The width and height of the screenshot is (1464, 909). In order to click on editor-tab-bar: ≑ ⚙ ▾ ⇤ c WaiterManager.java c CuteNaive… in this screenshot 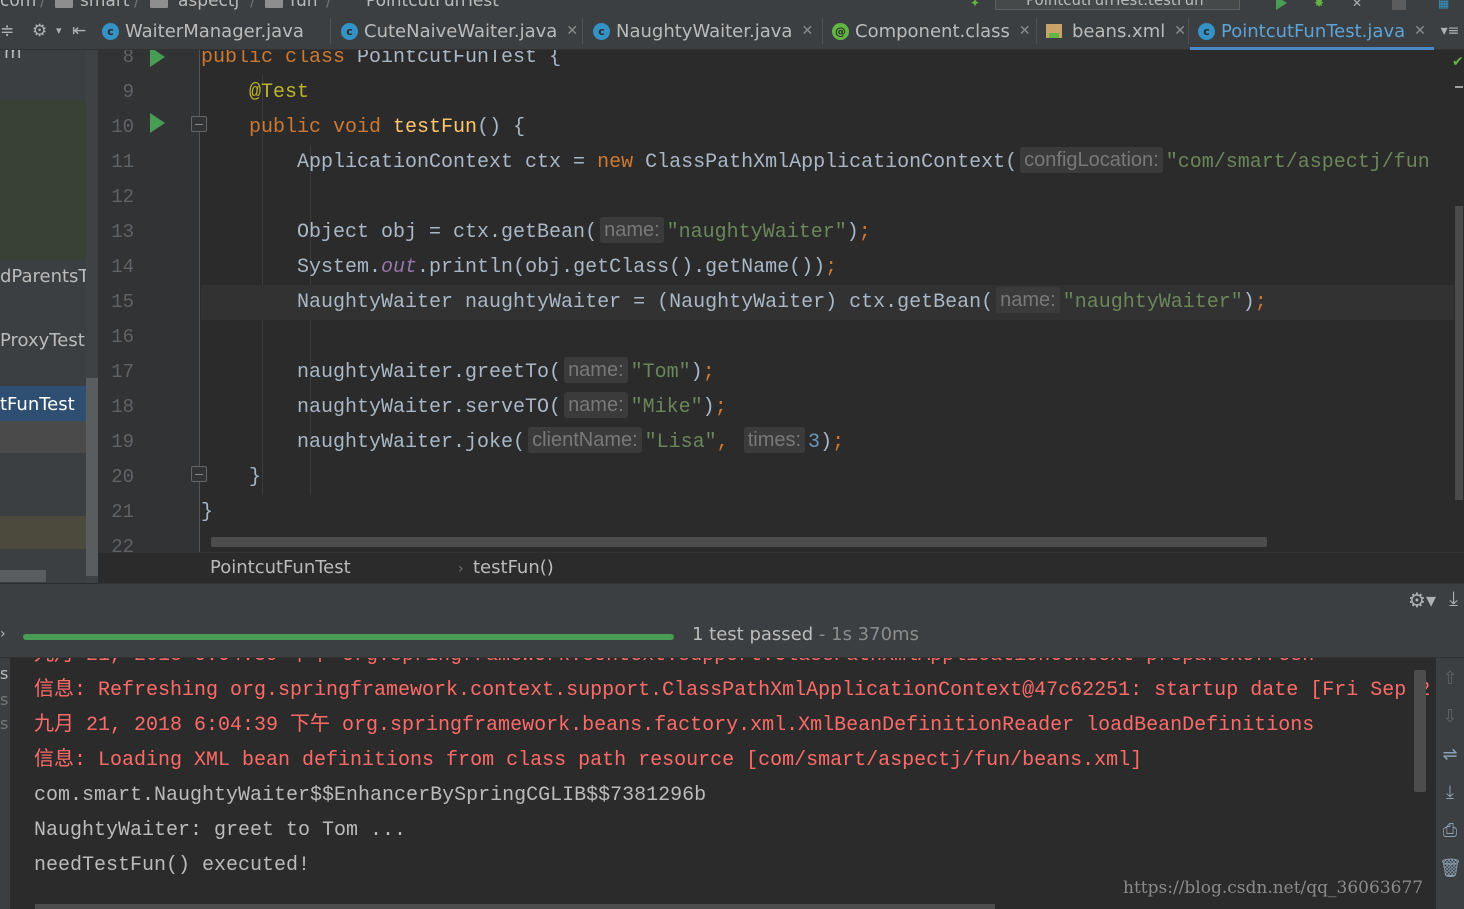, I will do `click(732, 31)`.